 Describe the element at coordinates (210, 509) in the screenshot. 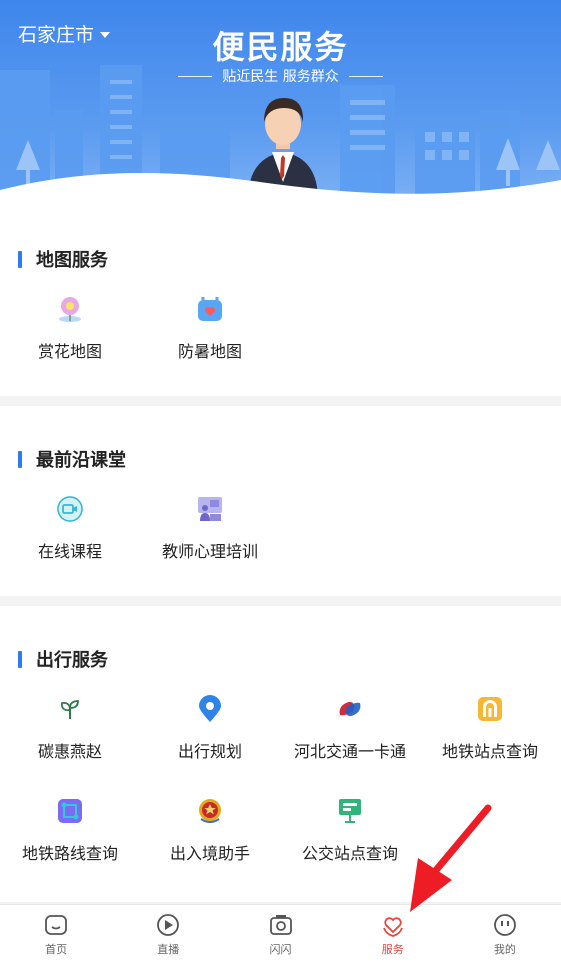

I see `teacher-board-icon` at that location.